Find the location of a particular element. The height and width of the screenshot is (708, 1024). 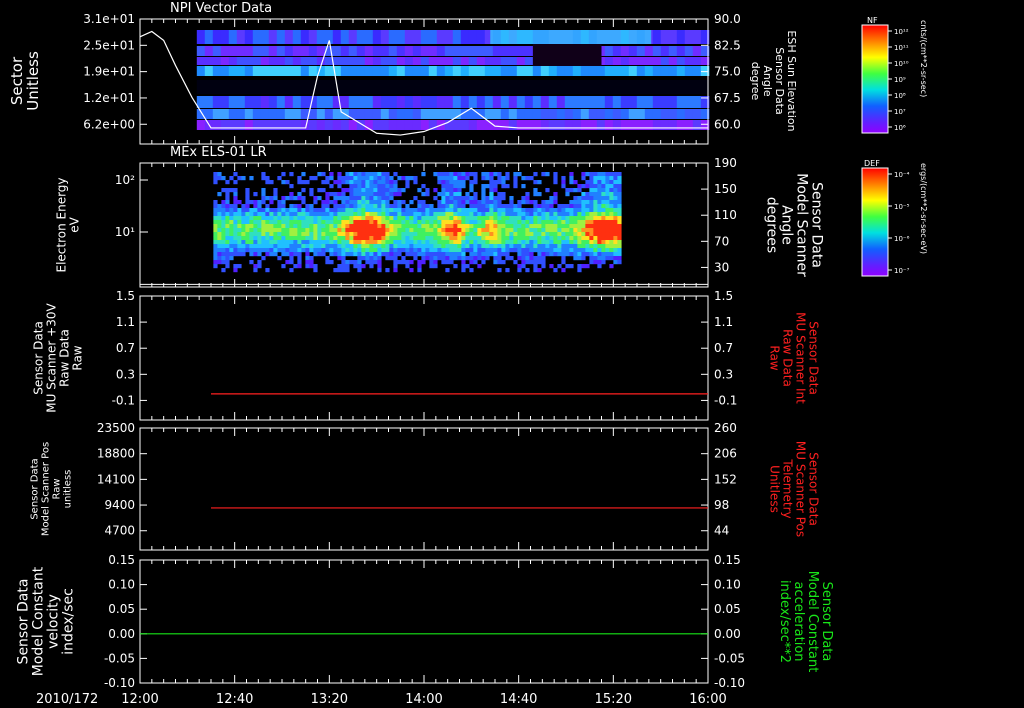

axis-label-line: Model Constant is located at coordinates (39, 621).